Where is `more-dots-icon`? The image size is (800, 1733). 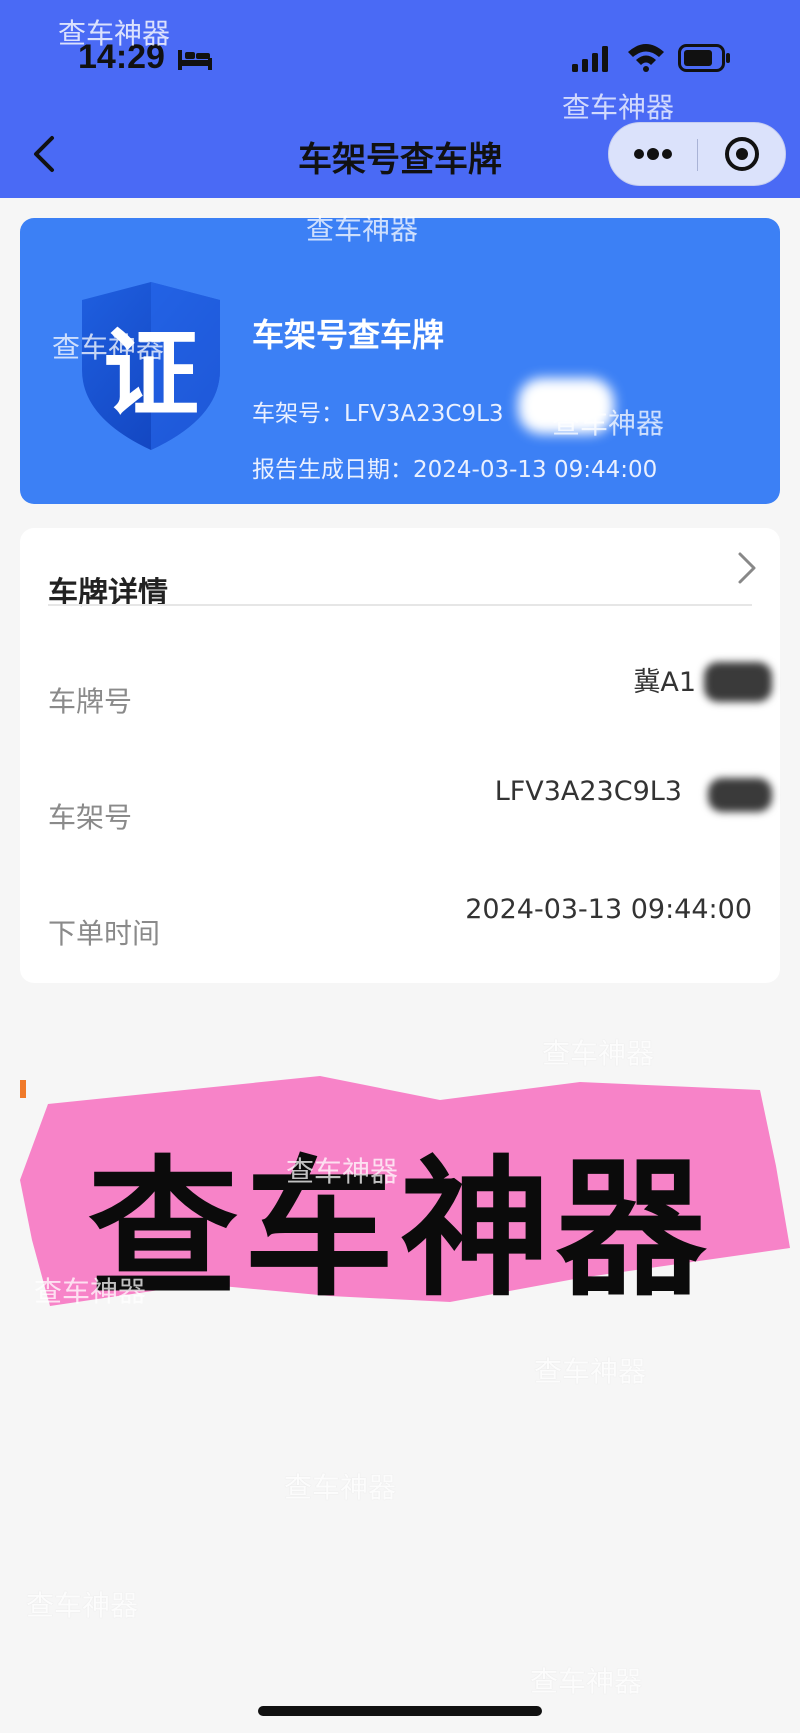 more-dots-icon is located at coordinates (653, 154).